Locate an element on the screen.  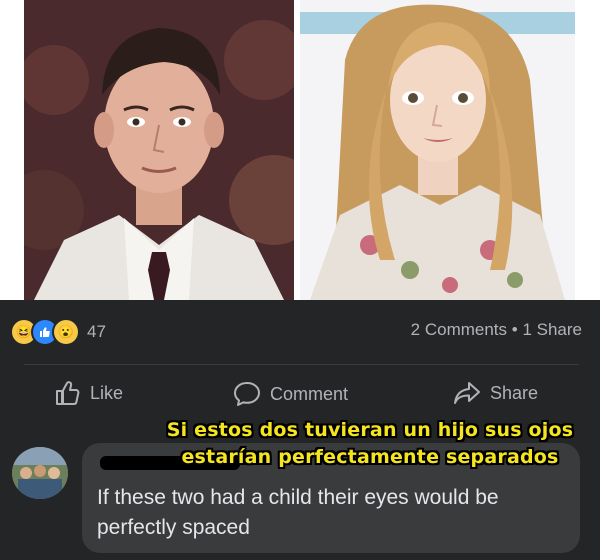
post-actions-bar: Like Comment Share is located at coordinates (300, 398).